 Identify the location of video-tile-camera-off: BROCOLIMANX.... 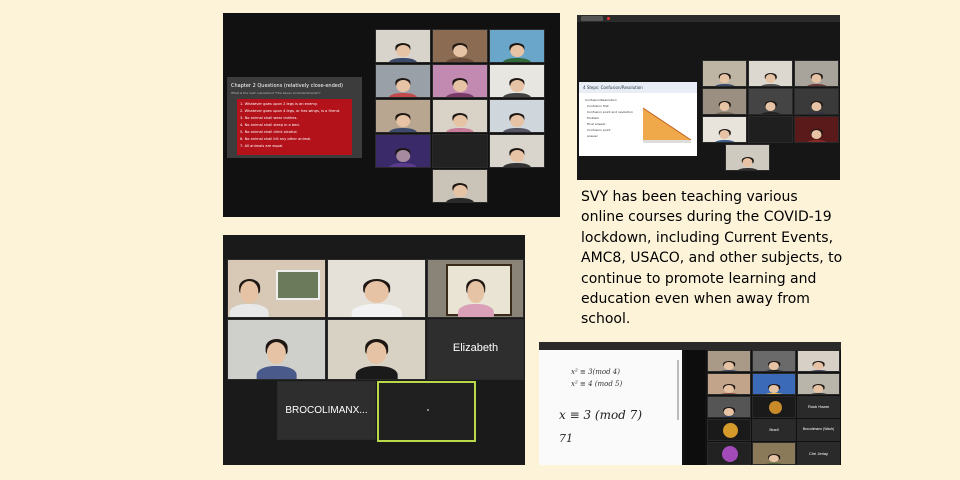
(326, 410).